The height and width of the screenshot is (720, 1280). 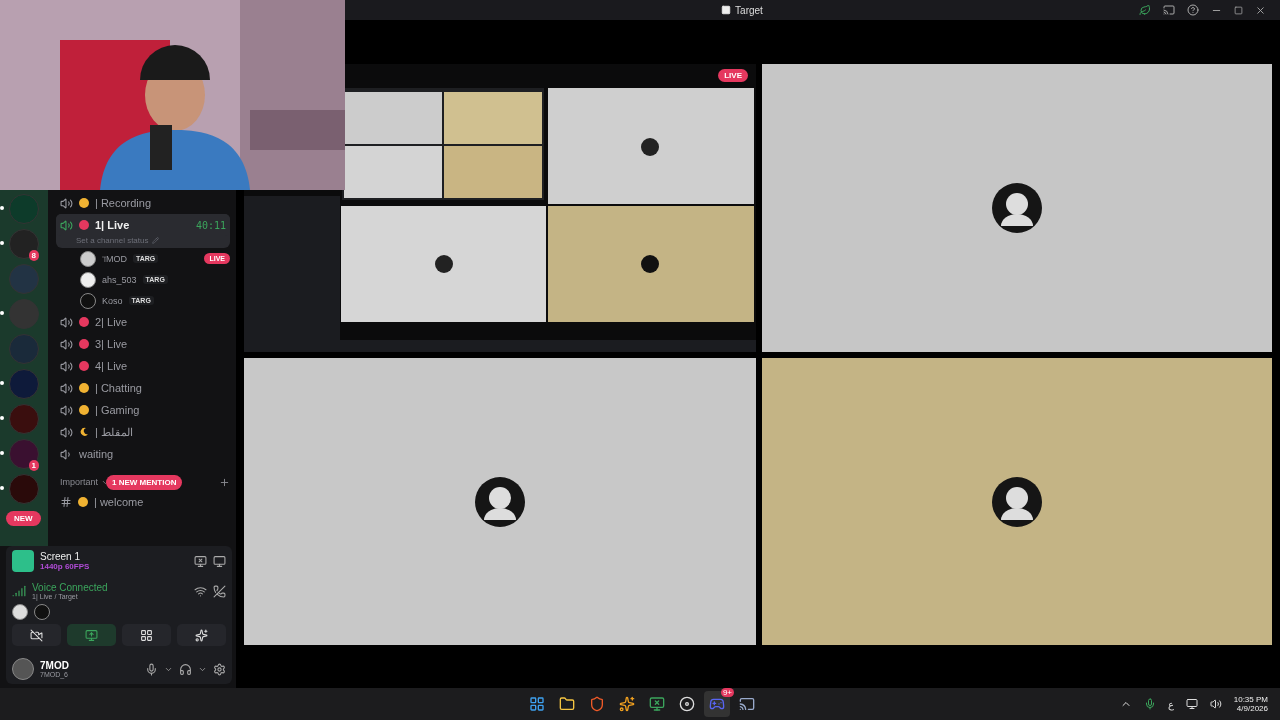 I want to click on signal-icon, so click(x=19, y=591).